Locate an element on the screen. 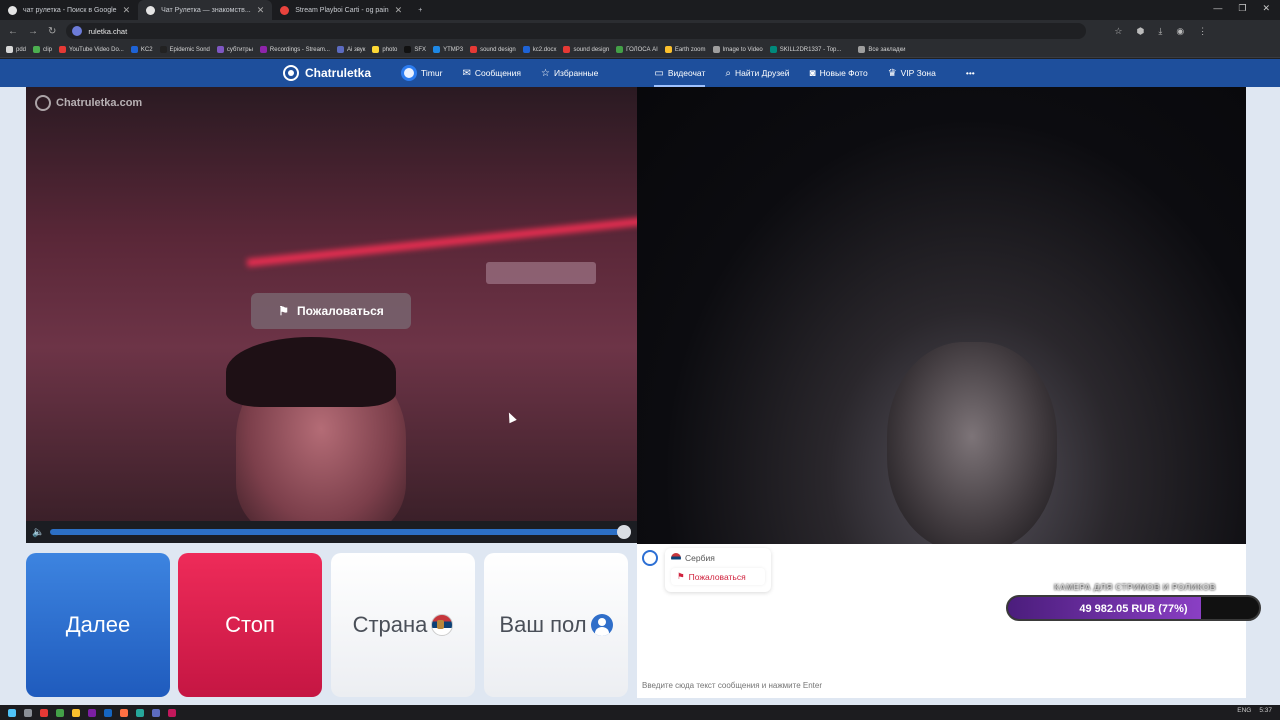  bookmark-item: YTMP3 is located at coordinates (448, 49).